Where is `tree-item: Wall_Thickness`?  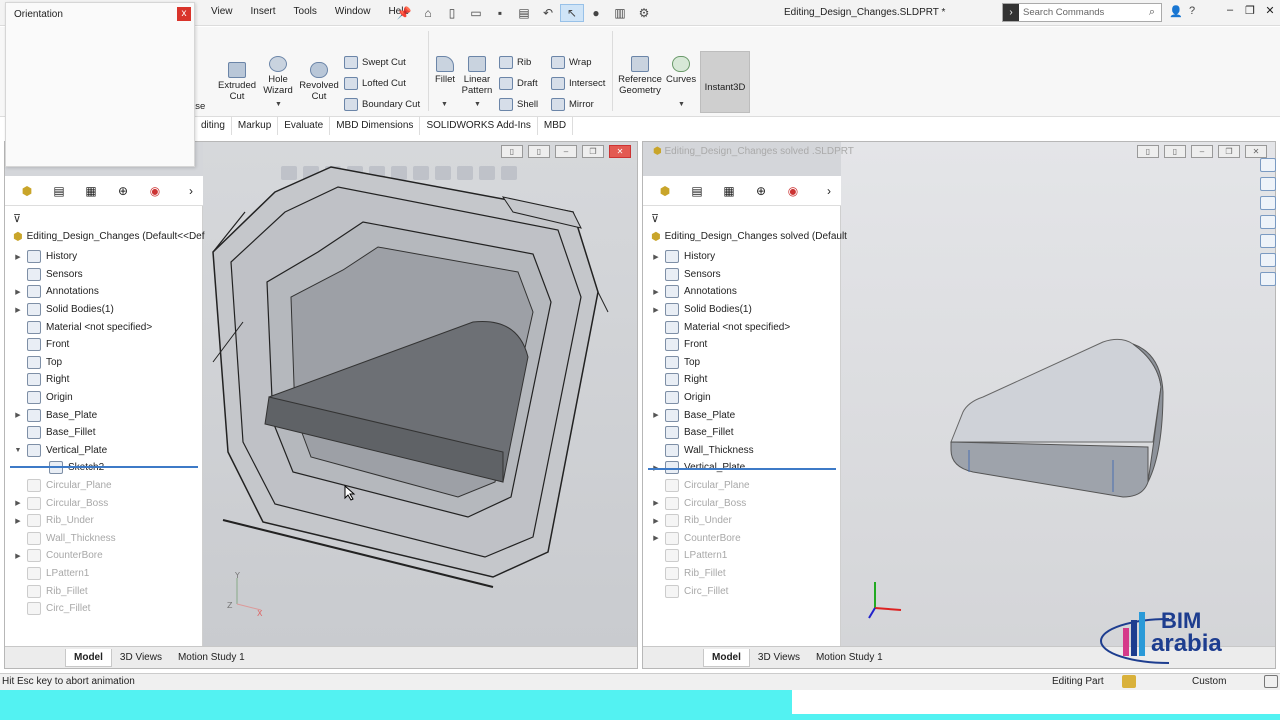 tree-item: Wall_Thickness is located at coordinates (742, 451).